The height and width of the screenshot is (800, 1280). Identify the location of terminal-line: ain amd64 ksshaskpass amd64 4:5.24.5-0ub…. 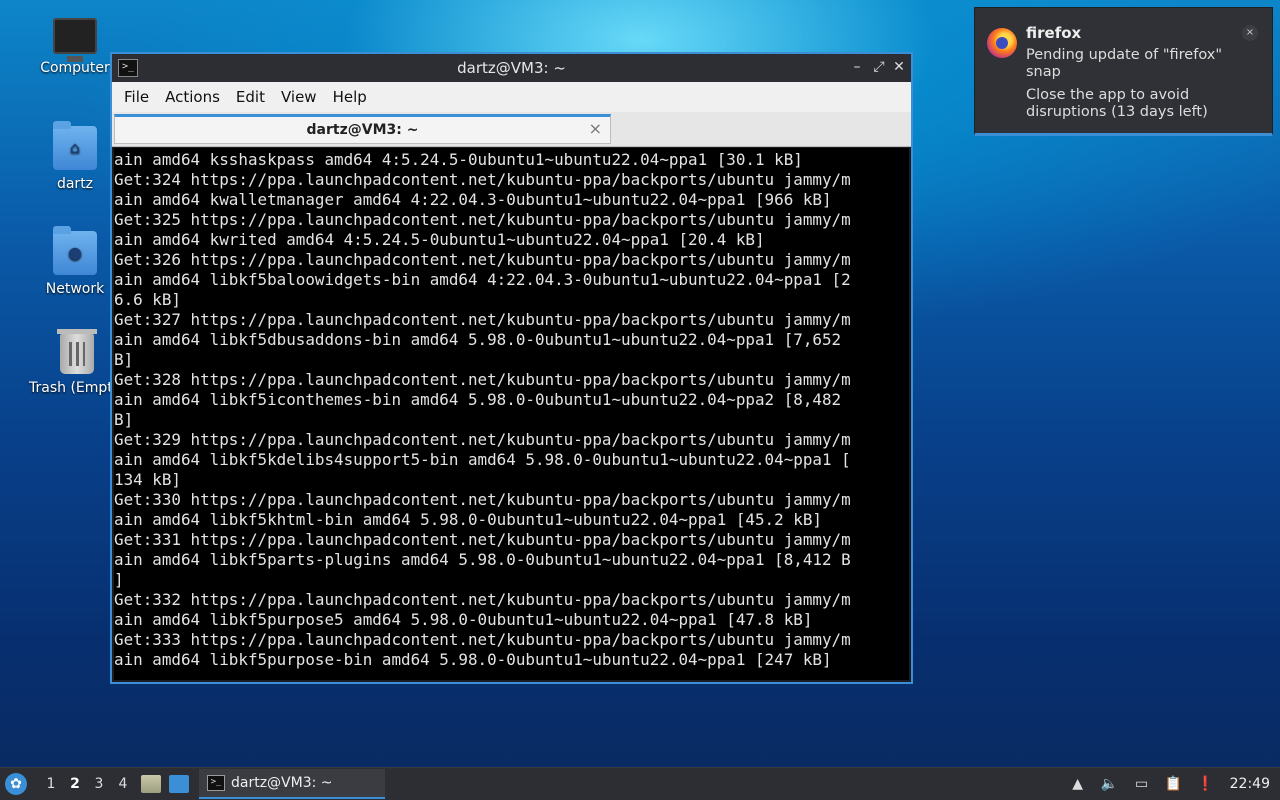
(458, 159).